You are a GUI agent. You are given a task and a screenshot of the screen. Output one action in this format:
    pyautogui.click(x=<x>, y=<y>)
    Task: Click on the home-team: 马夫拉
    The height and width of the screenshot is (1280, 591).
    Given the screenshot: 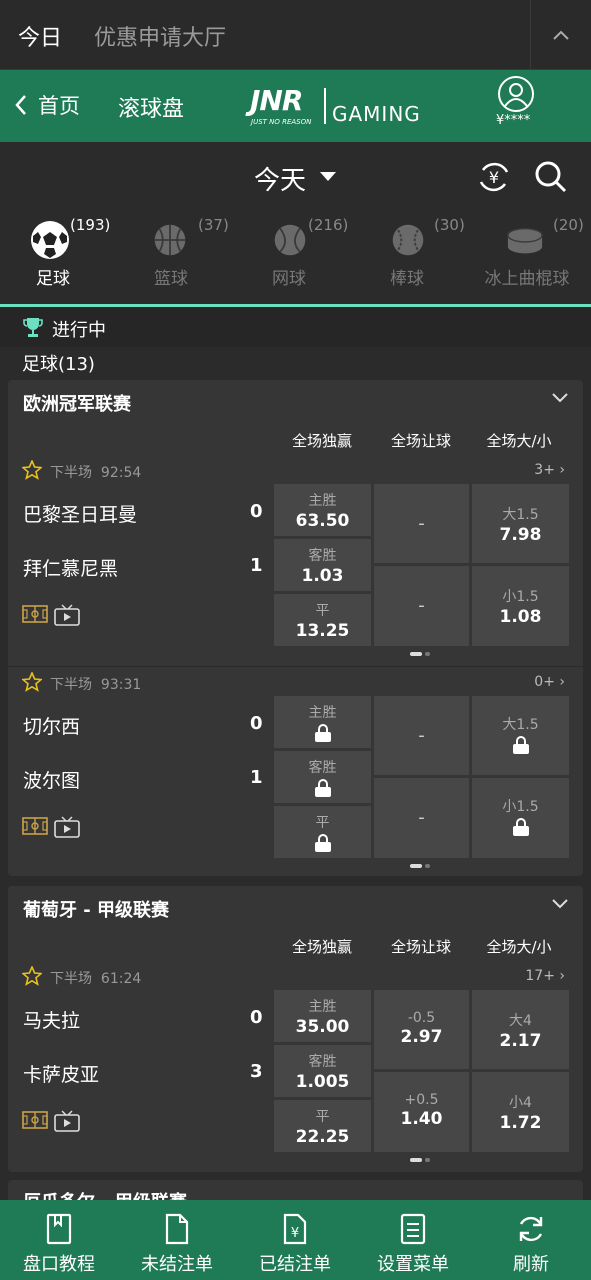 What is the action you would take?
    pyautogui.click(x=52, y=1021)
    